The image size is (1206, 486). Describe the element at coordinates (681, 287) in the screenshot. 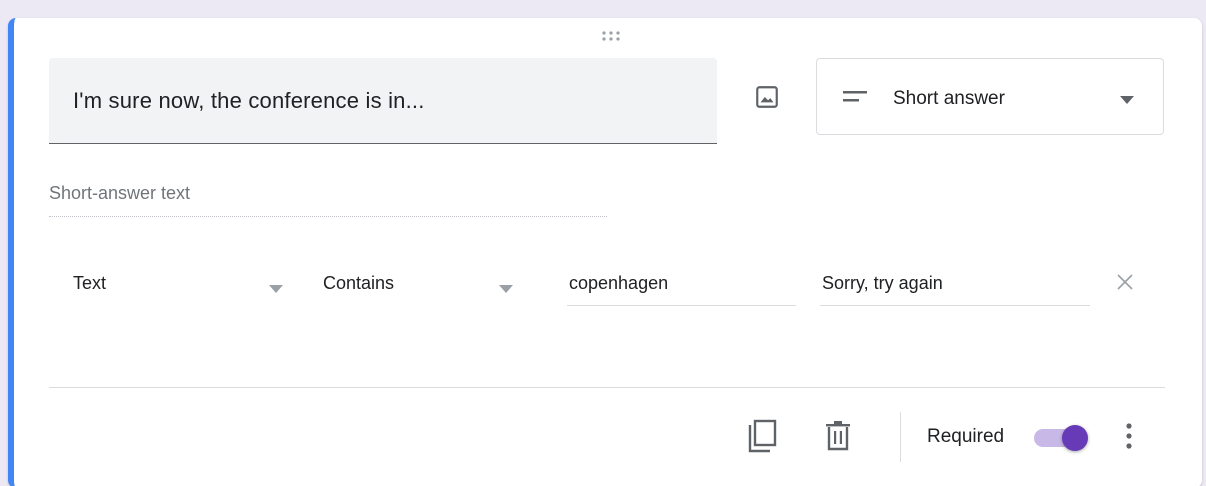

I see `validation-value-input: copenhagen` at that location.